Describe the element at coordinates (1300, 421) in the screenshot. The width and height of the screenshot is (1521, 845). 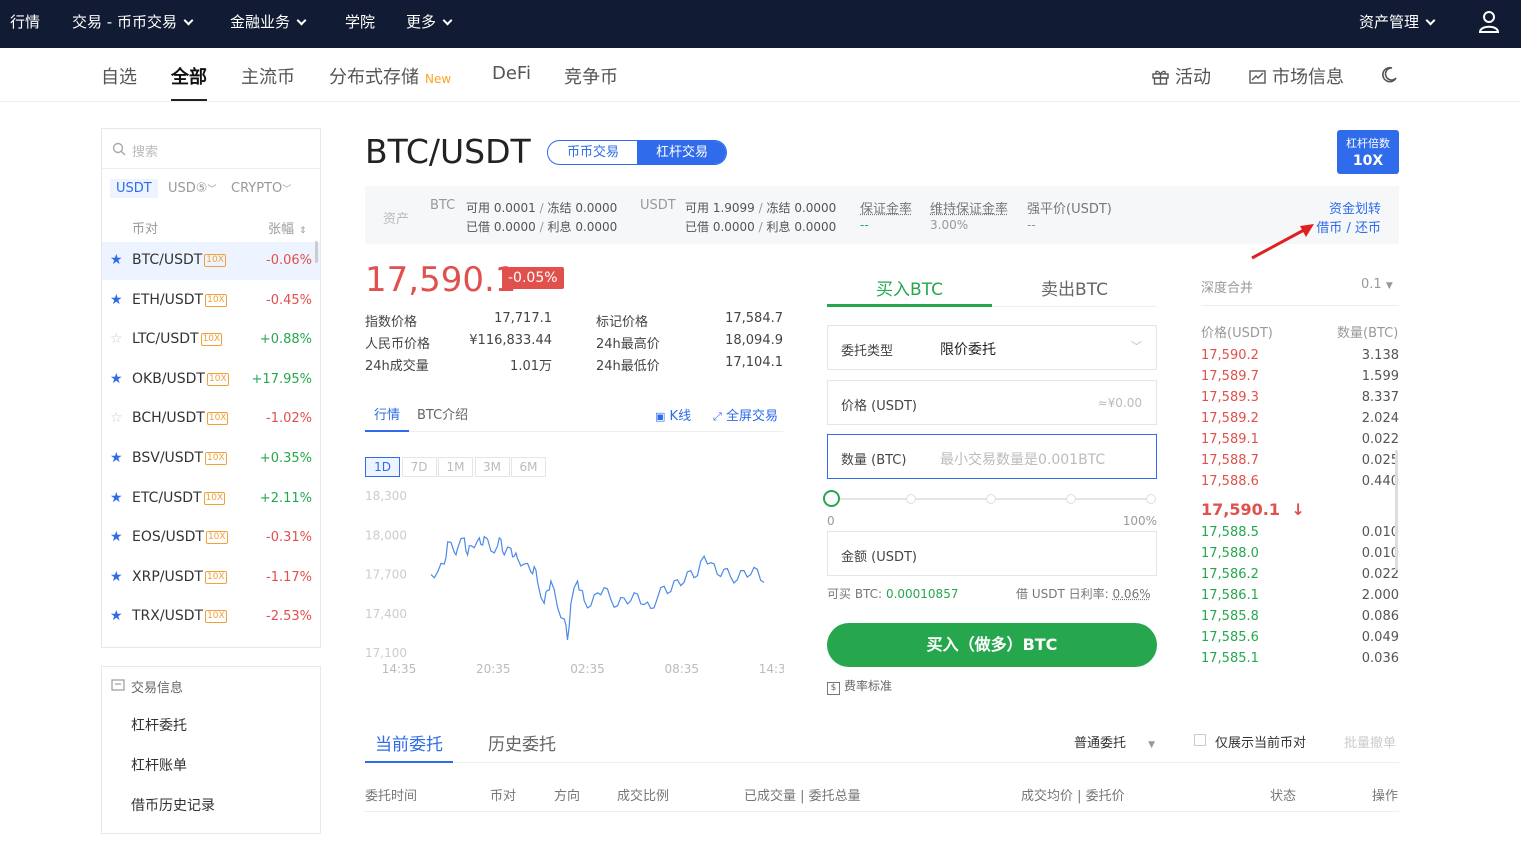
I see `ask-row: 17,589.2 2.024` at that location.